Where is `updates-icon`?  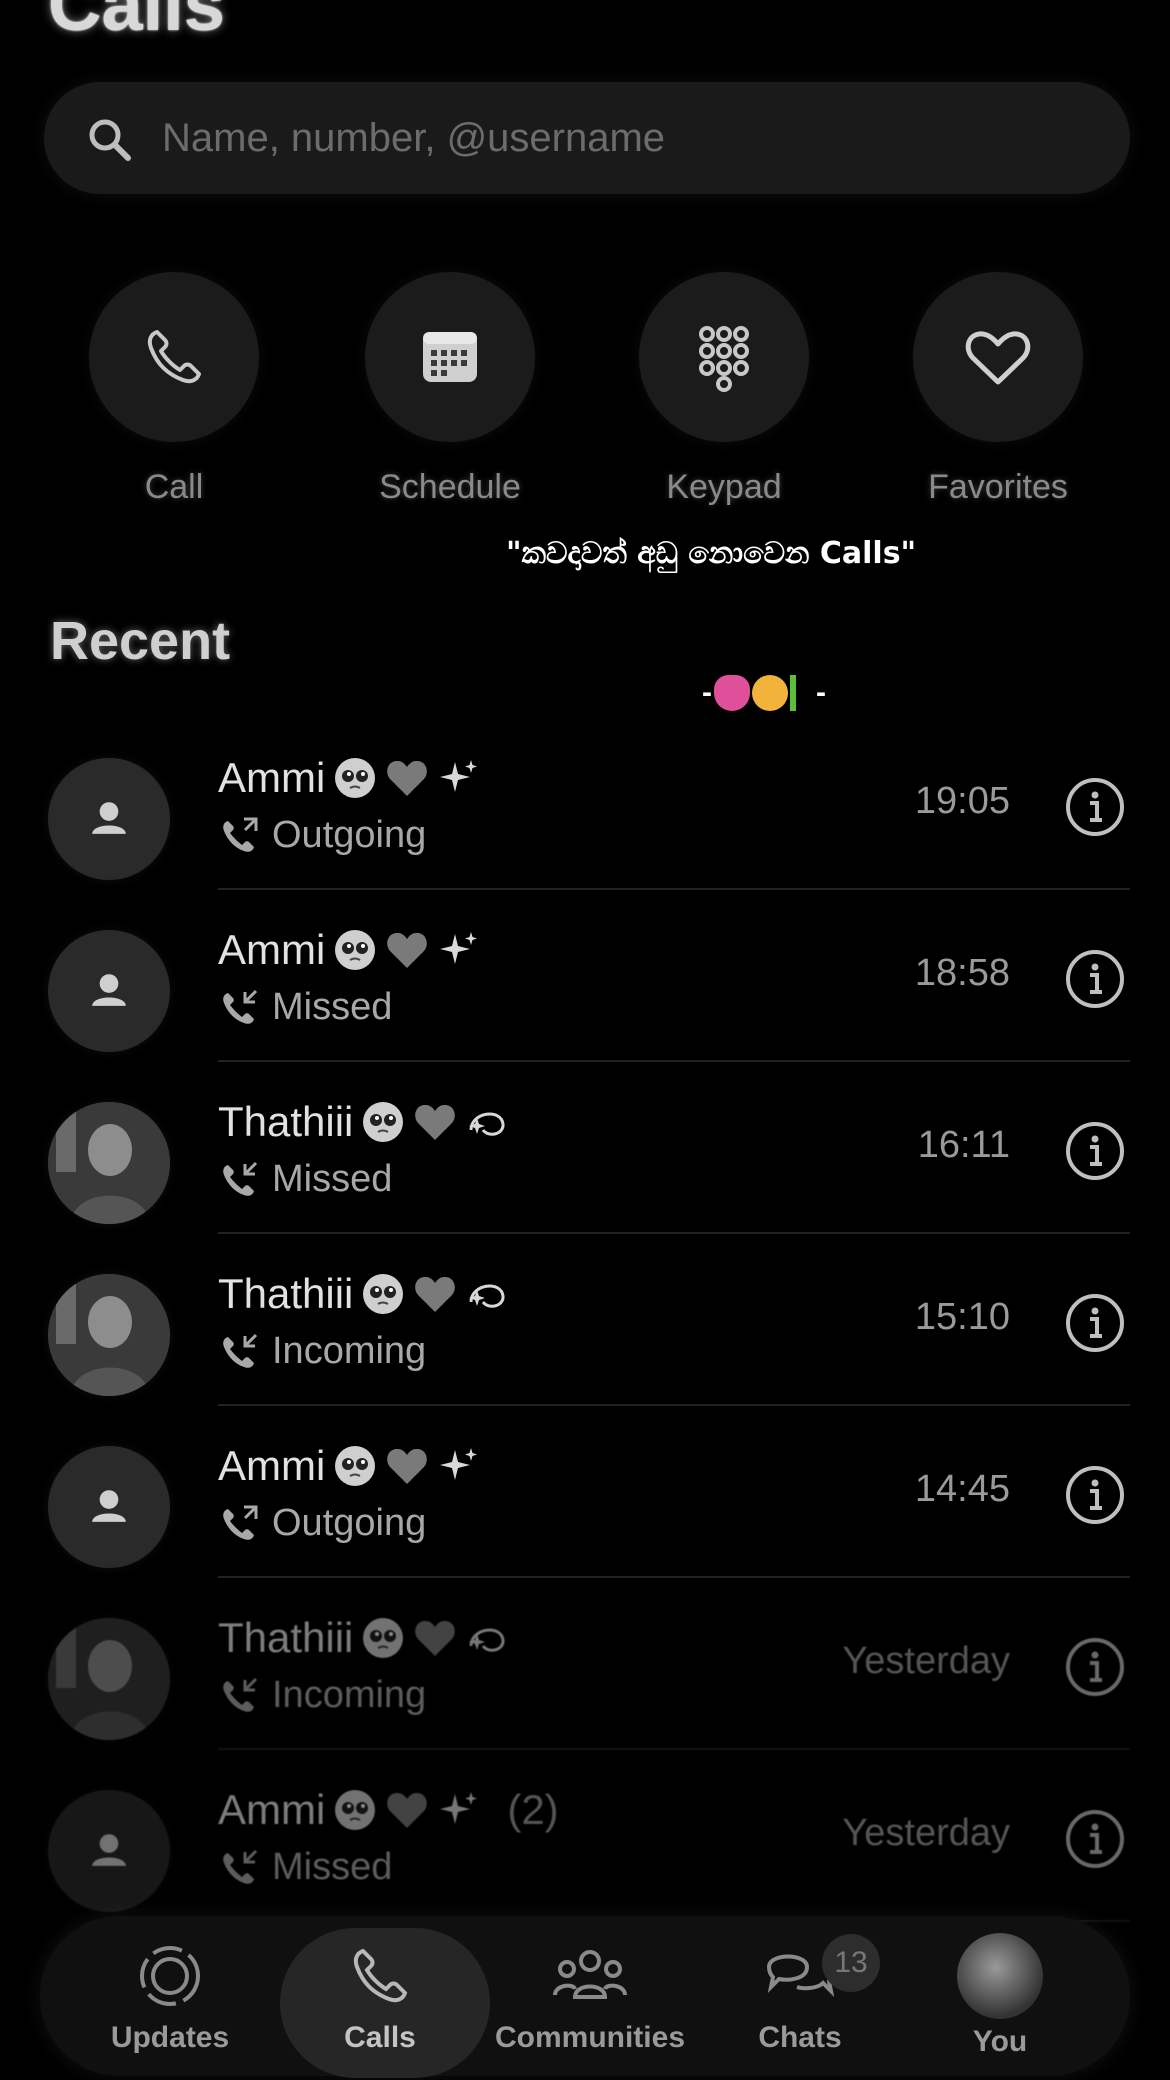 updates-icon is located at coordinates (170, 1976).